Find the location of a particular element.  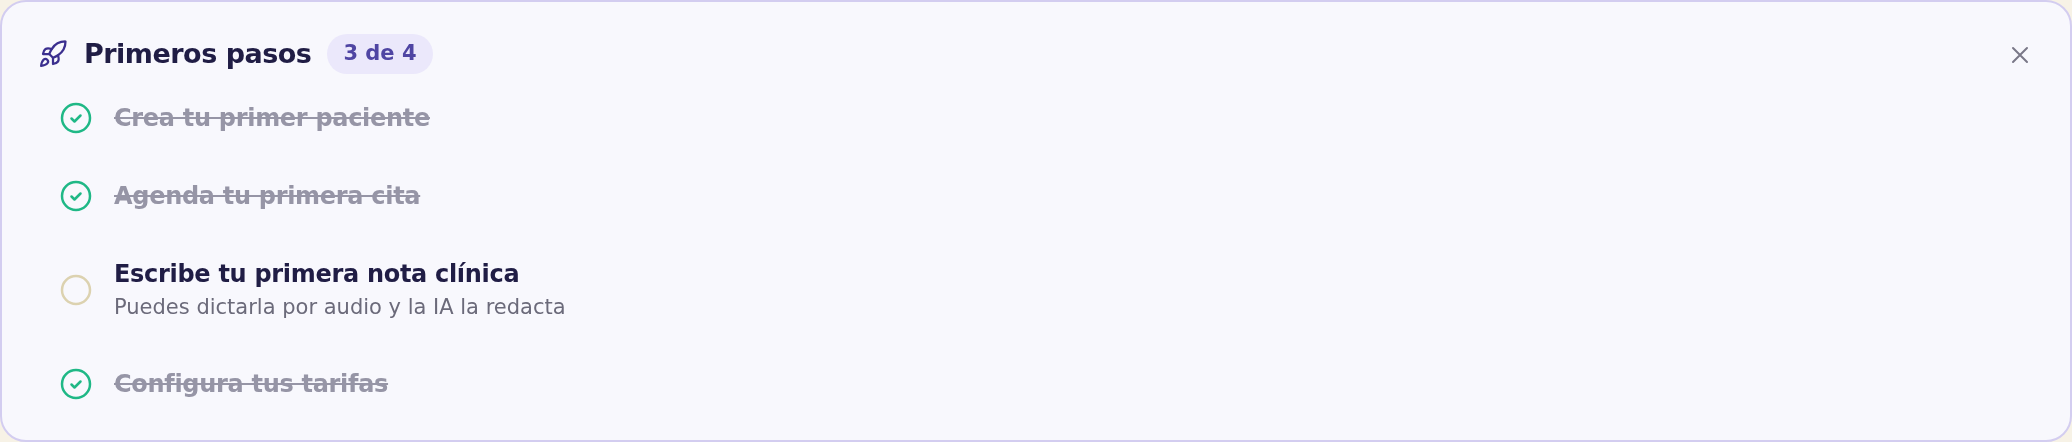

step-label: Crea tu primer paciente is located at coordinates (272, 118).